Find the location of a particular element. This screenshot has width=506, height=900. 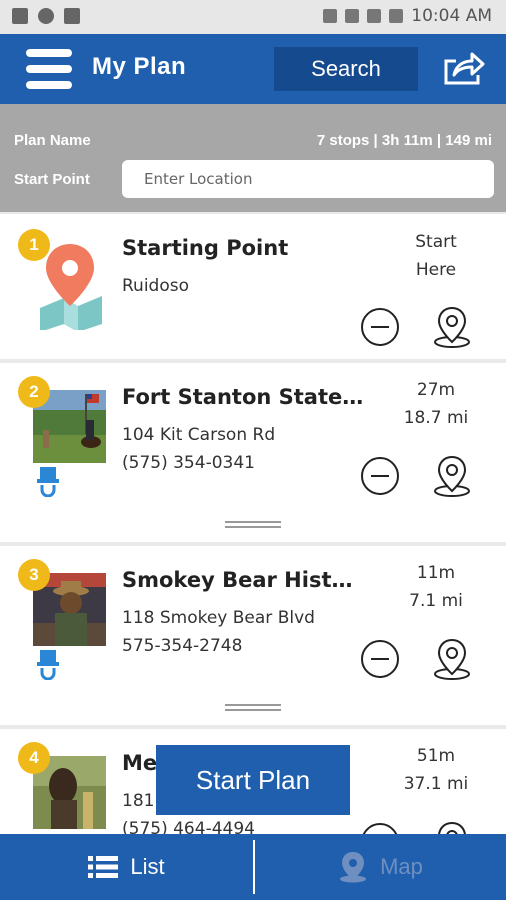

stop-meta: 51m 37.1 mi is located at coordinates (436, 770).